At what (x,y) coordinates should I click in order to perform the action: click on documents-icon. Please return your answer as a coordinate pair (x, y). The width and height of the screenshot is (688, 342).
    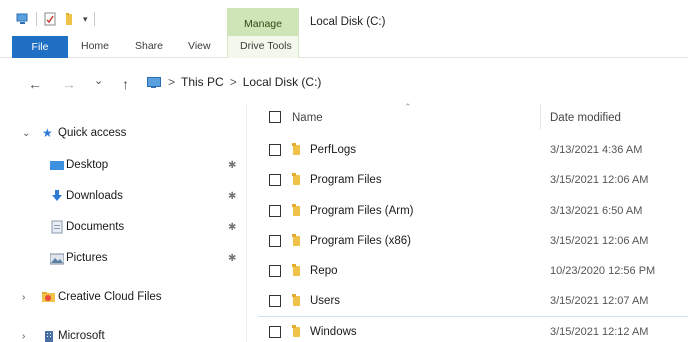
    Looking at the image, I should click on (58, 227).